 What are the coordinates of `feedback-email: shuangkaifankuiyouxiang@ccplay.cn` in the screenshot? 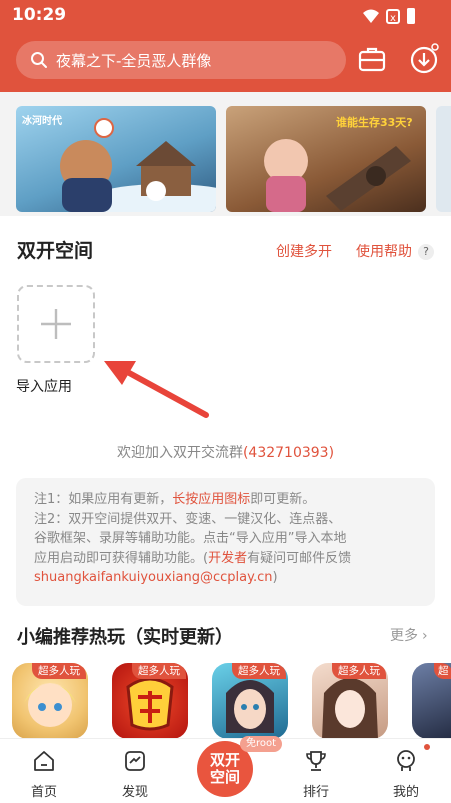 It's located at (153, 577).